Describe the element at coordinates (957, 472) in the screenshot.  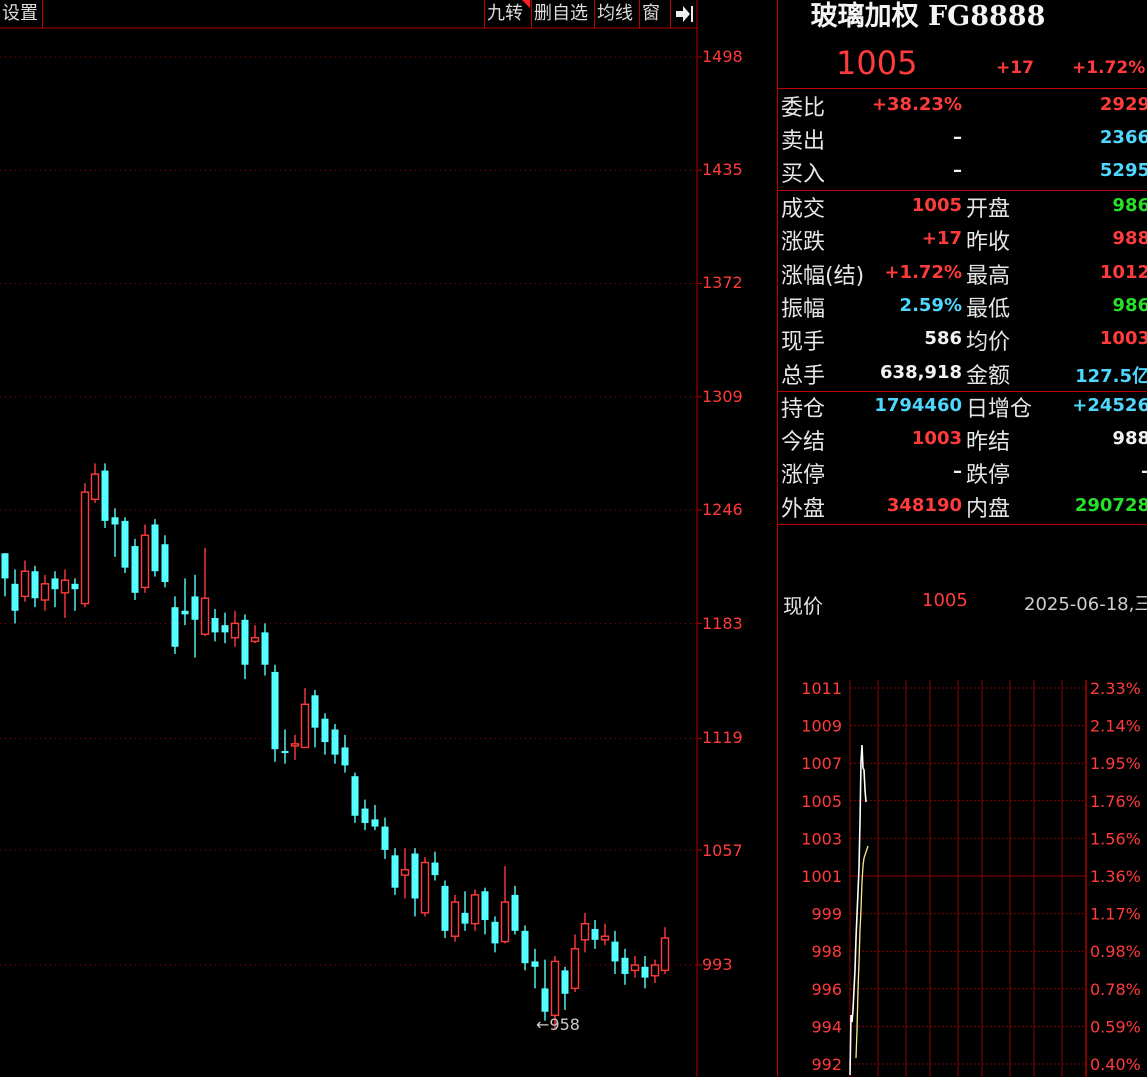
I see `stat-value: –` at that location.